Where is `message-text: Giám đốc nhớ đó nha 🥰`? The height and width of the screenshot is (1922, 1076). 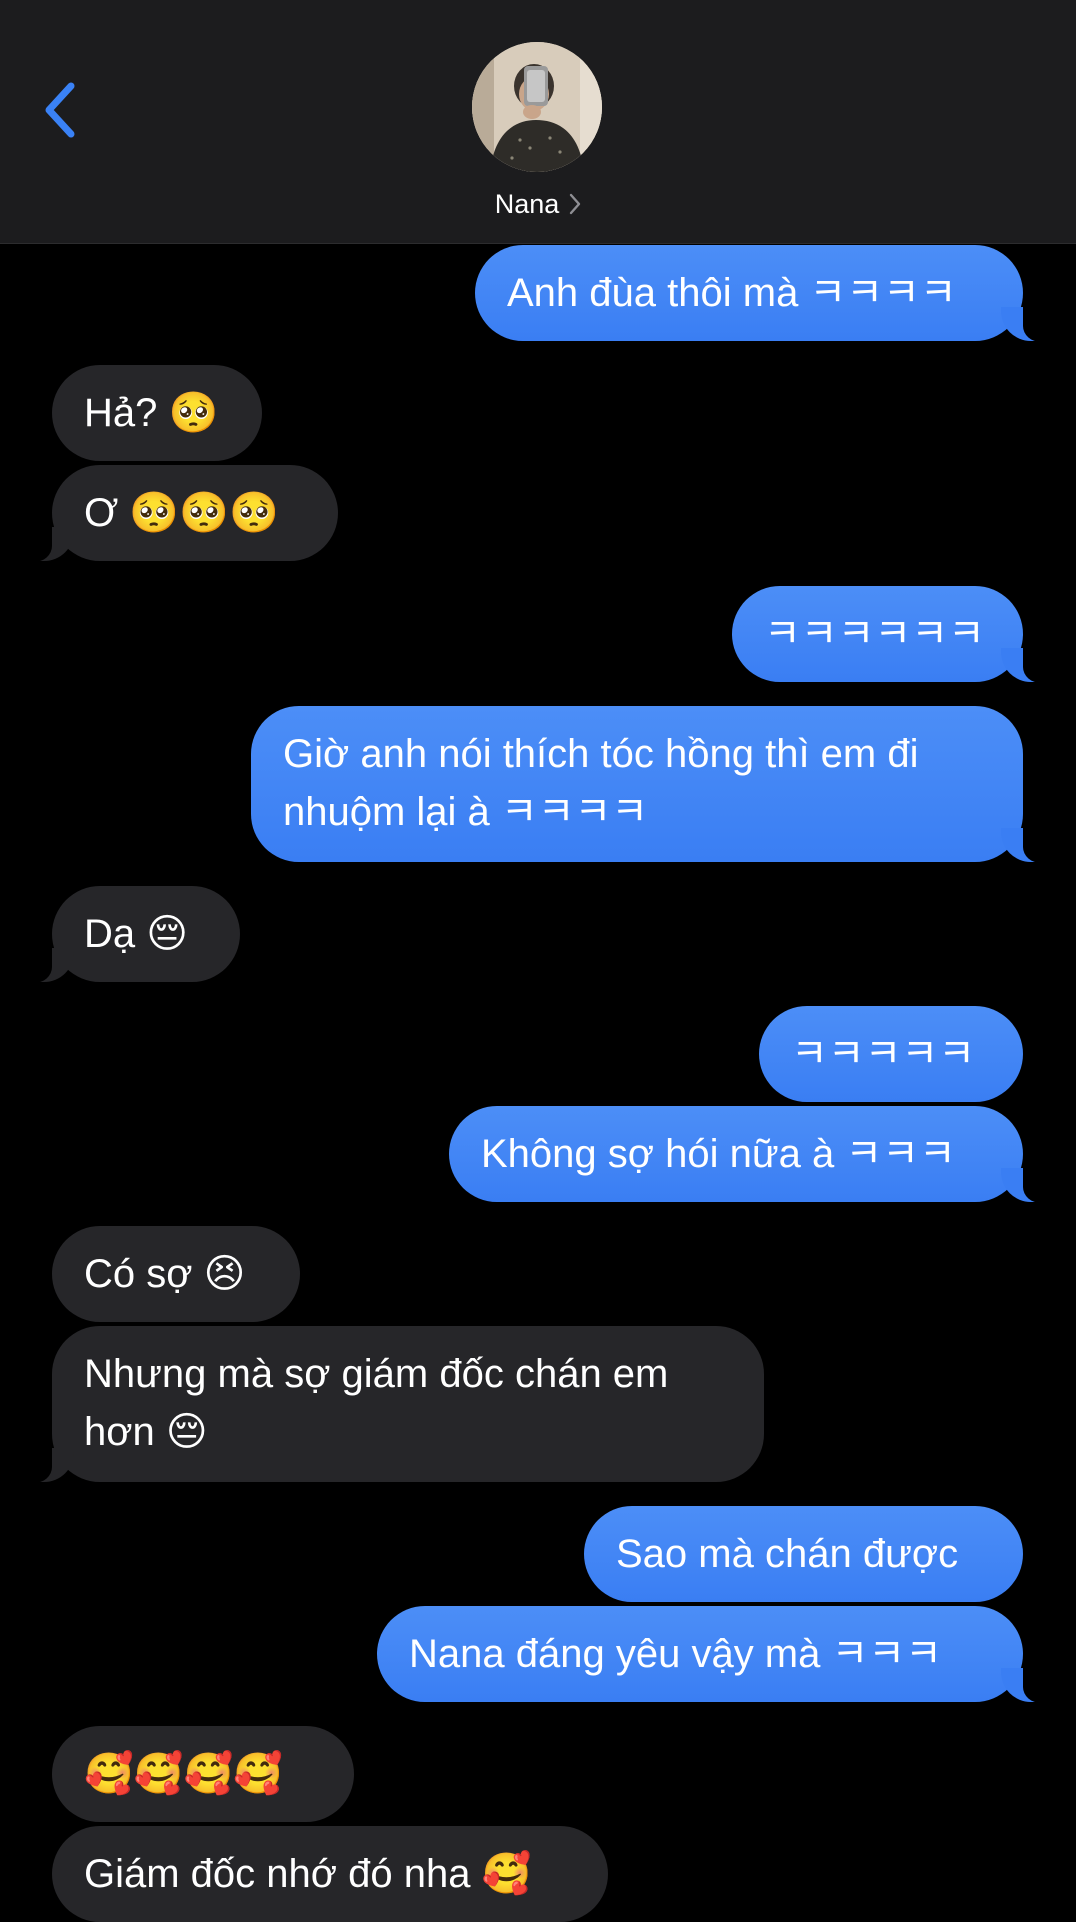
message-text: Giám đốc nhớ đó nha 🥰 is located at coordinates (308, 1874).